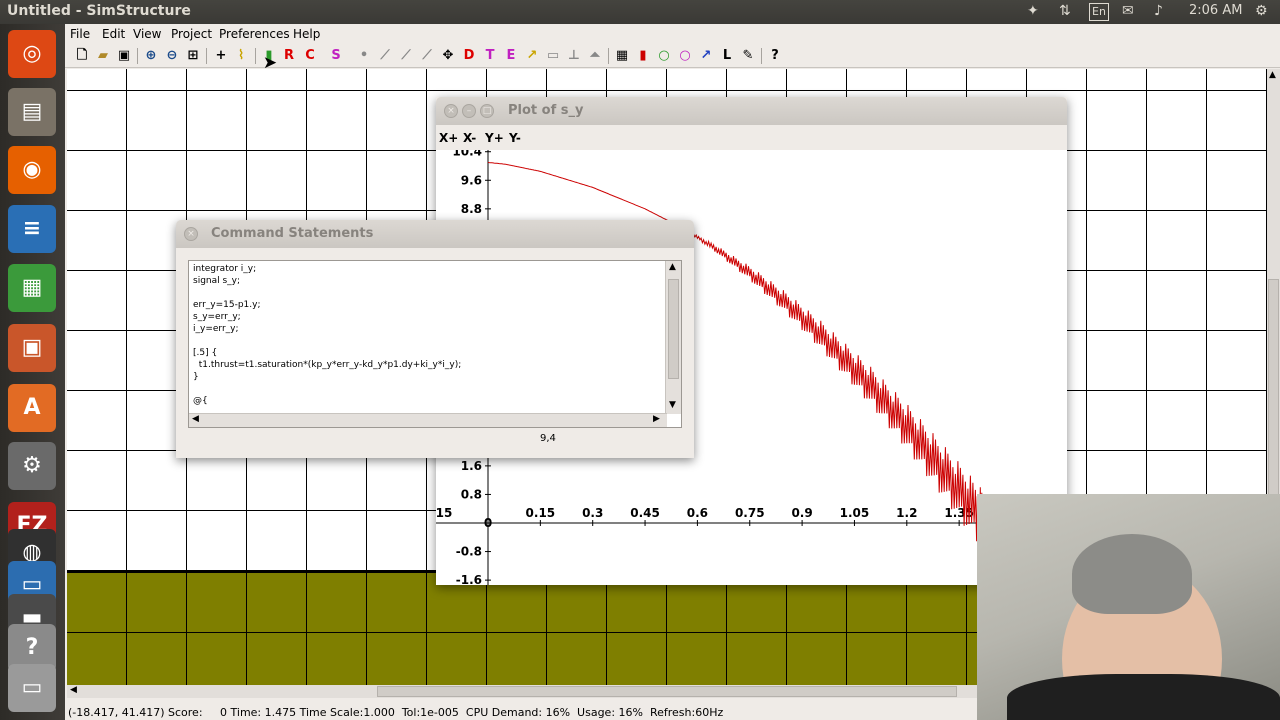 The height and width of the screenshot is (720, 1280). I want to click on circle-green-icon: ○, so click(664, 56).